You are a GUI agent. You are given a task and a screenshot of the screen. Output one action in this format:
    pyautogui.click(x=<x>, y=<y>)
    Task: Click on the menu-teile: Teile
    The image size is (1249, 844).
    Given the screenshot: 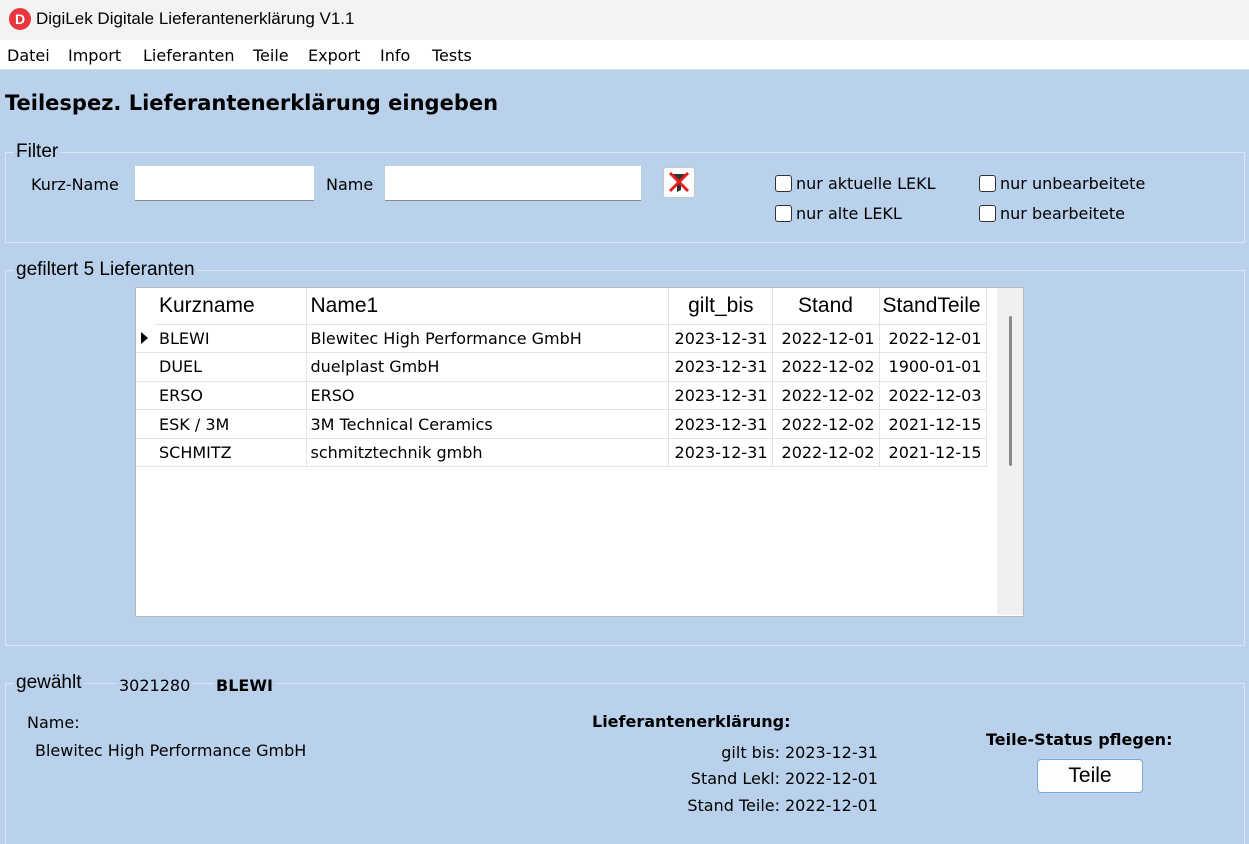 What is the action you would take?
    pyautogui.click(x=271, y=55)
    